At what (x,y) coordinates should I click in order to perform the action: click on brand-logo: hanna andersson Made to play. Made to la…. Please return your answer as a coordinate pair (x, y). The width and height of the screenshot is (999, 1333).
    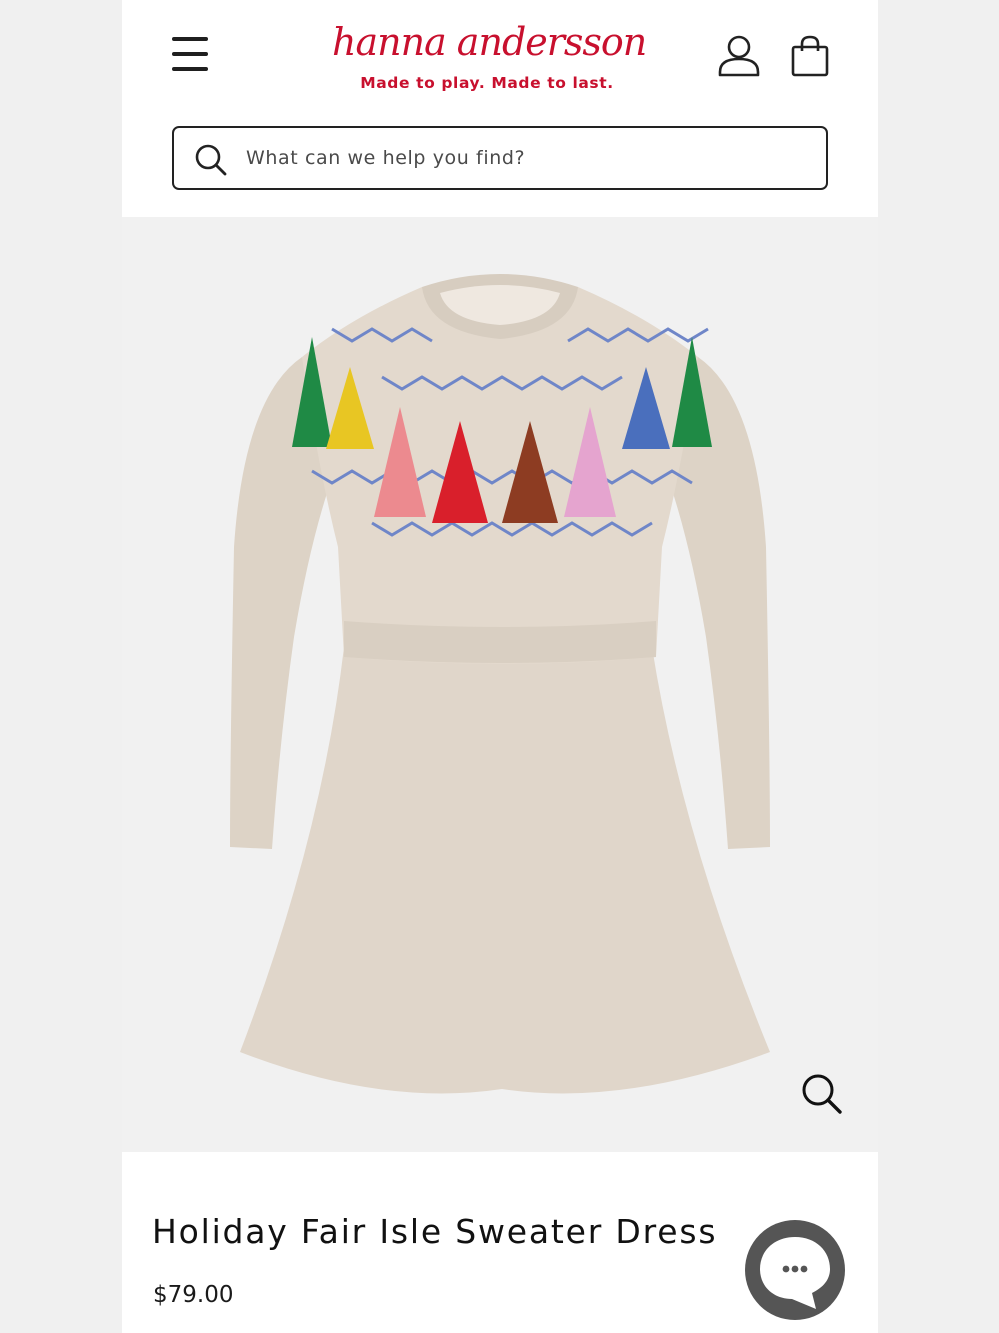
    Looking at the image, I should click on (489, 61).